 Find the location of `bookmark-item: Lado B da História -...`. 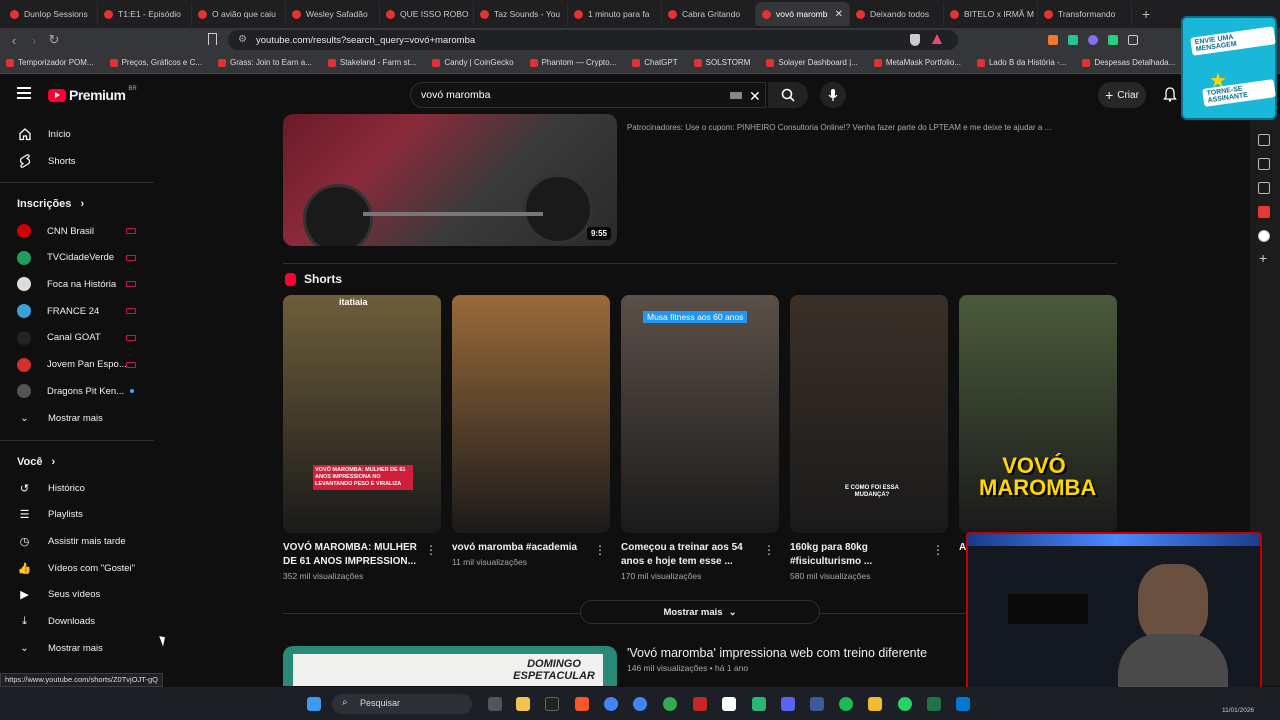

bookmark-item: Lado B da História -... is located at coordinates (1021, 62).